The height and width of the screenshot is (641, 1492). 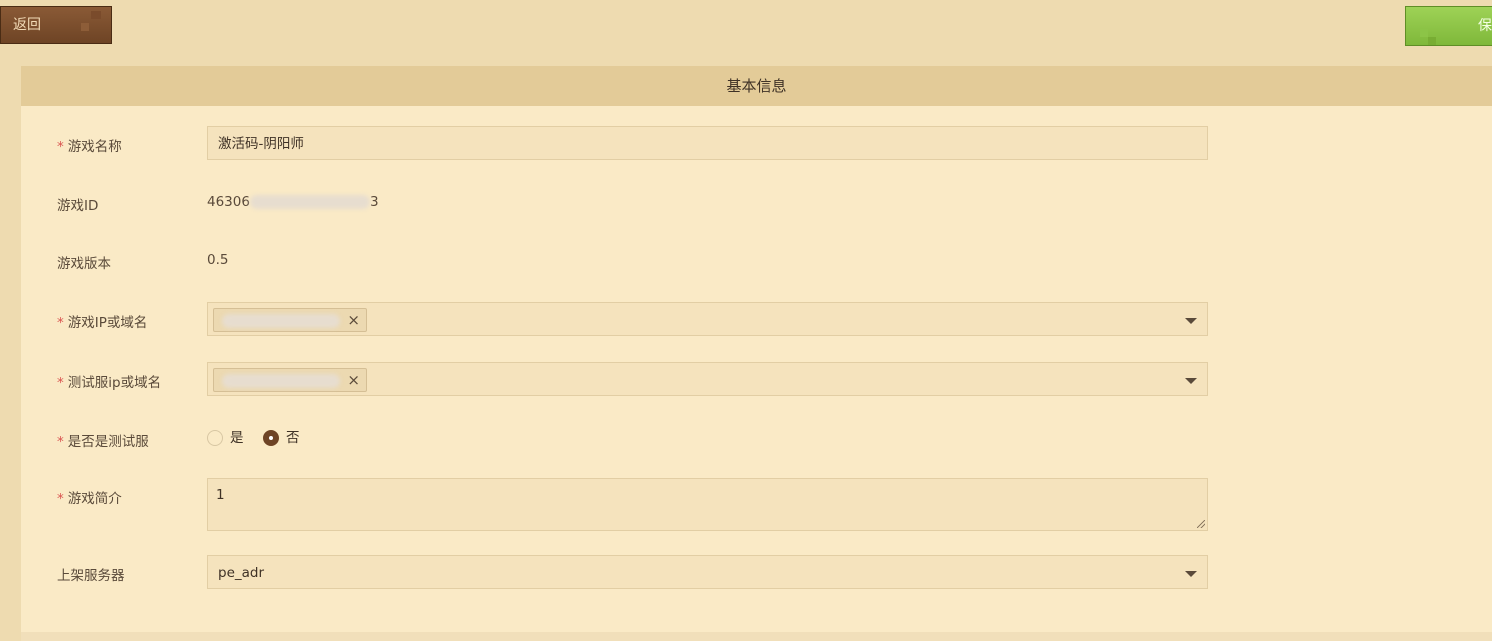 I want to click on game-name-label: * 游戏名称, so click(x=89, y=147).